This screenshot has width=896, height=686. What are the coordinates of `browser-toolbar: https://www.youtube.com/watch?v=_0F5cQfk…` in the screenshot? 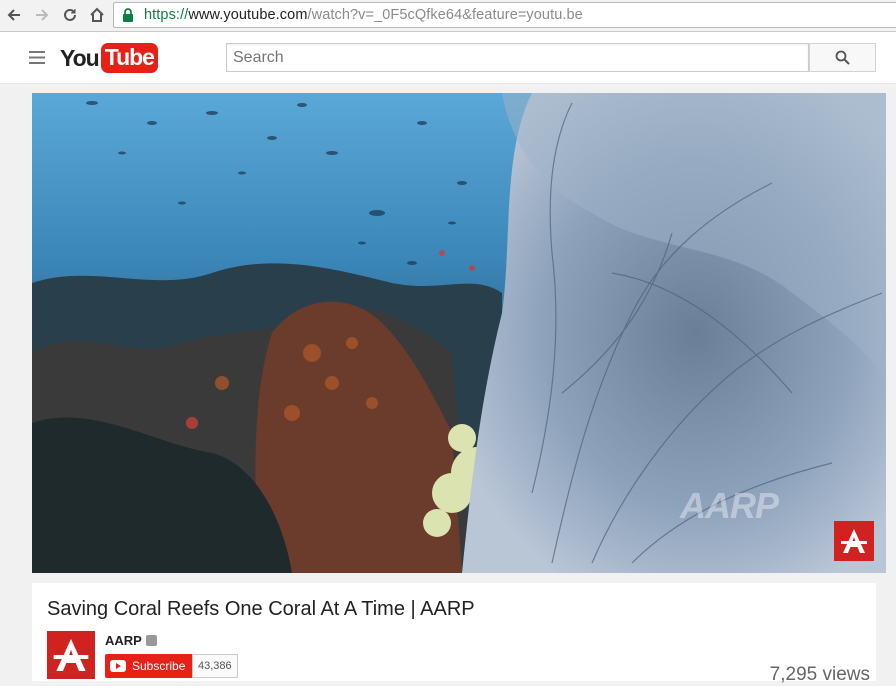 It's located at (448, 16).